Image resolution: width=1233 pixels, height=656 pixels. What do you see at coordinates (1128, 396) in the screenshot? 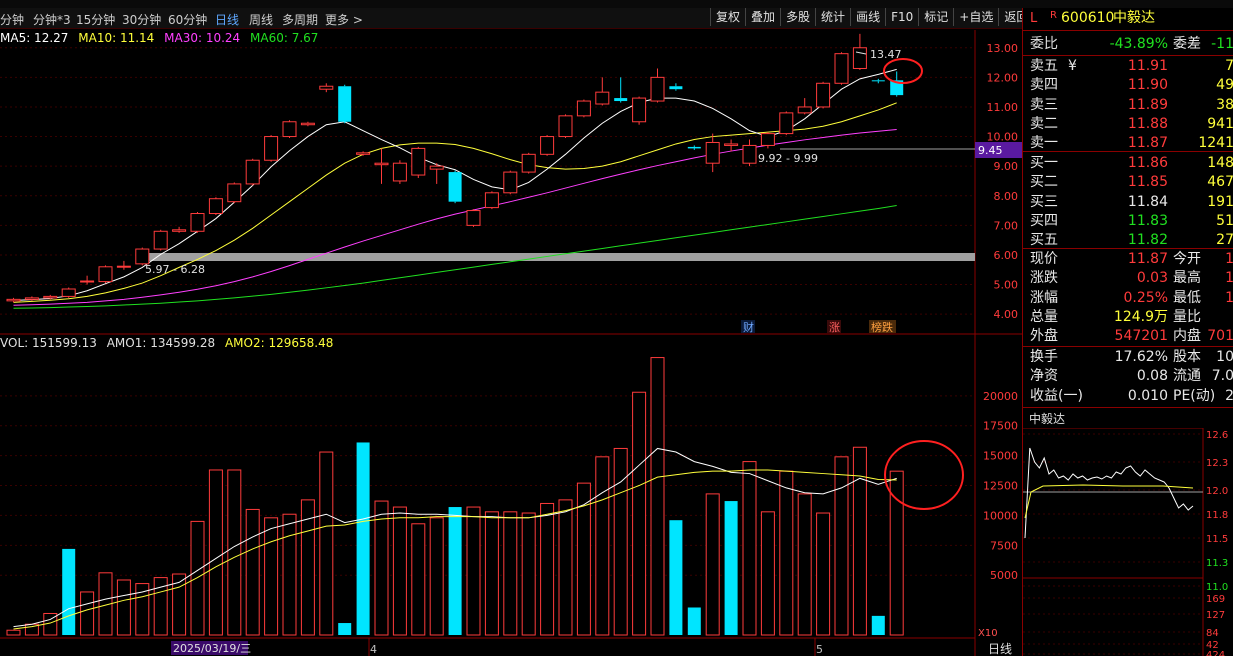
I see `stat-row: 收益(一) 0.010 PE(动) 2` at bounding box center [1128, 396].